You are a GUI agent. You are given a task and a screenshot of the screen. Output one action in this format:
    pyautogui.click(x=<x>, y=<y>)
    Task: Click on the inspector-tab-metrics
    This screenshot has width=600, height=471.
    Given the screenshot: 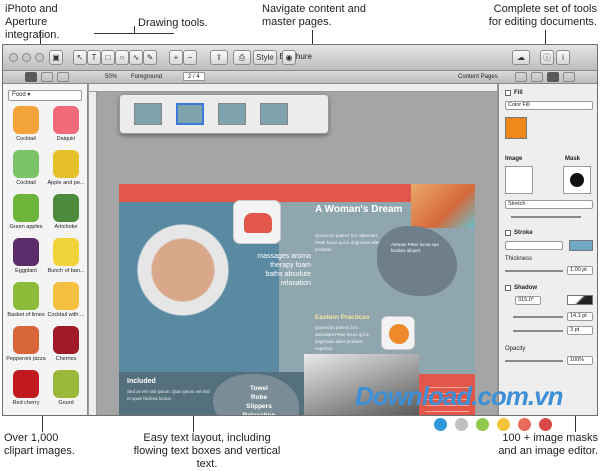 What is the action you would take?
    pyautogui.click(x=553, y=77)
    